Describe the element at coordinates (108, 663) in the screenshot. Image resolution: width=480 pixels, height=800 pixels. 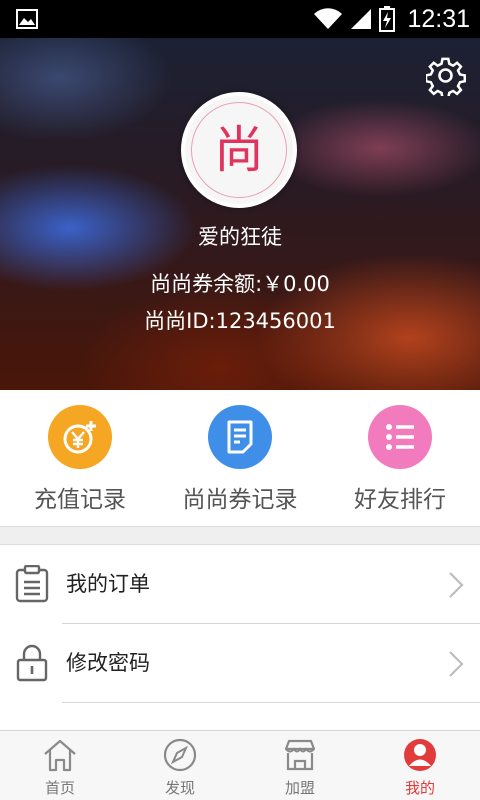
I see `change-password-label: 修改密码` at that location.